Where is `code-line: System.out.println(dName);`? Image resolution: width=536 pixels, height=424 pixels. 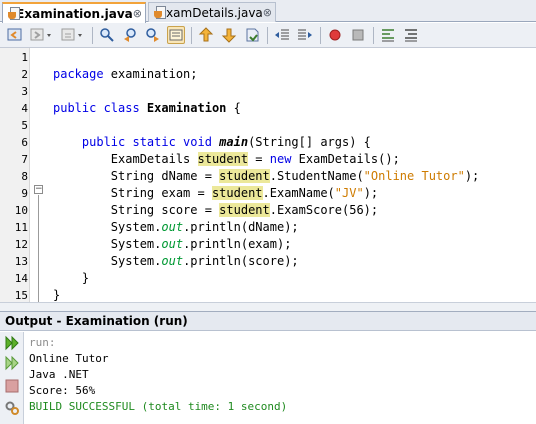 code-line: System.out.println(dName); is located at coordinates (176, 227).